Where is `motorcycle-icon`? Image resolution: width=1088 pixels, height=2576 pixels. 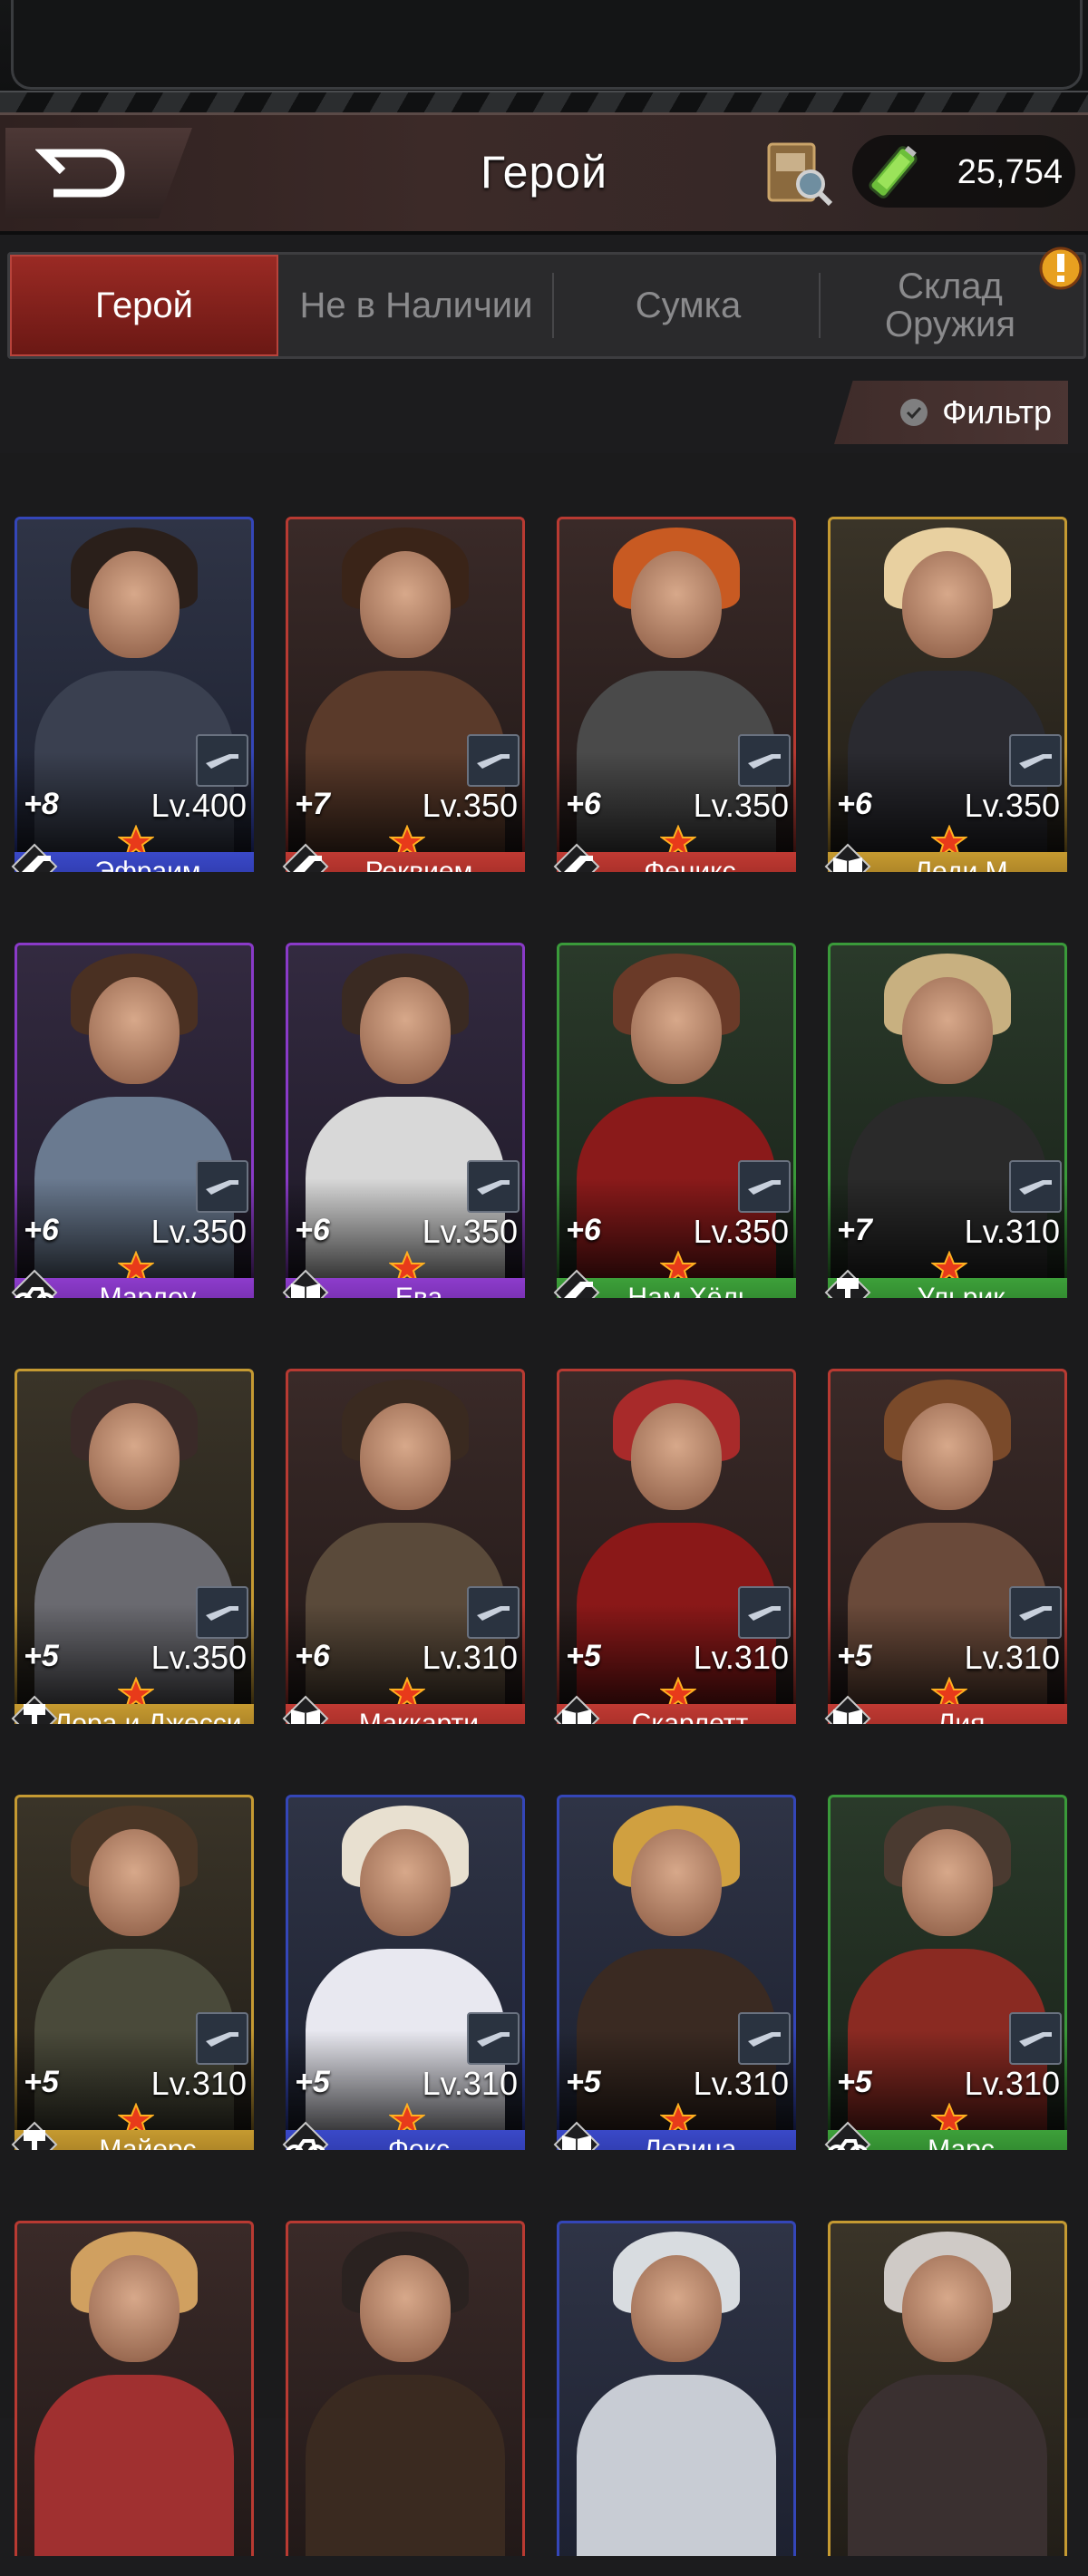
motorcycle-icon is located at coordinates (34, 1283).